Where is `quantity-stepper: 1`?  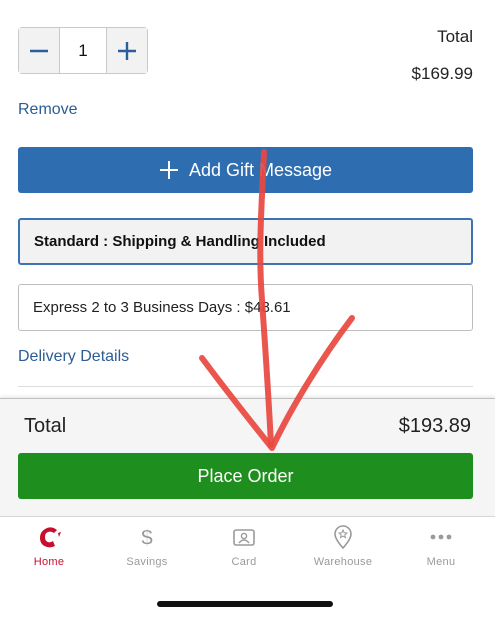
quantity-stepper: 1 is located at coordinates (83, 50).